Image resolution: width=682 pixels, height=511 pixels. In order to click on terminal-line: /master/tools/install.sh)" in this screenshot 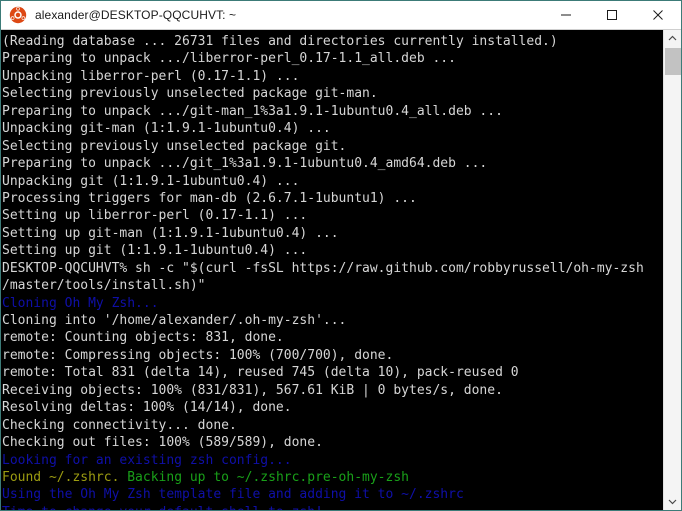, I will do `click(332, 285)`.